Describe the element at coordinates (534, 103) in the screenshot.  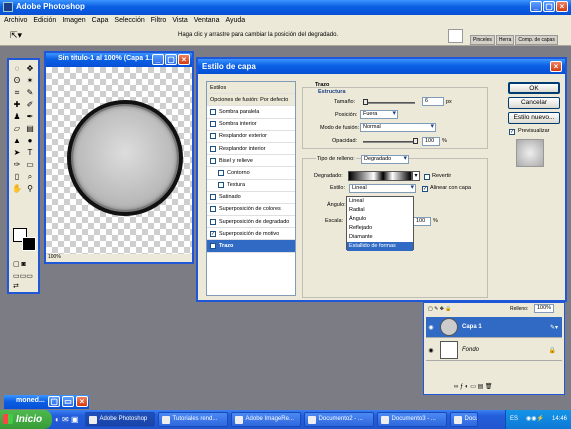
I see `cancel-button: Cancelar` at that location.